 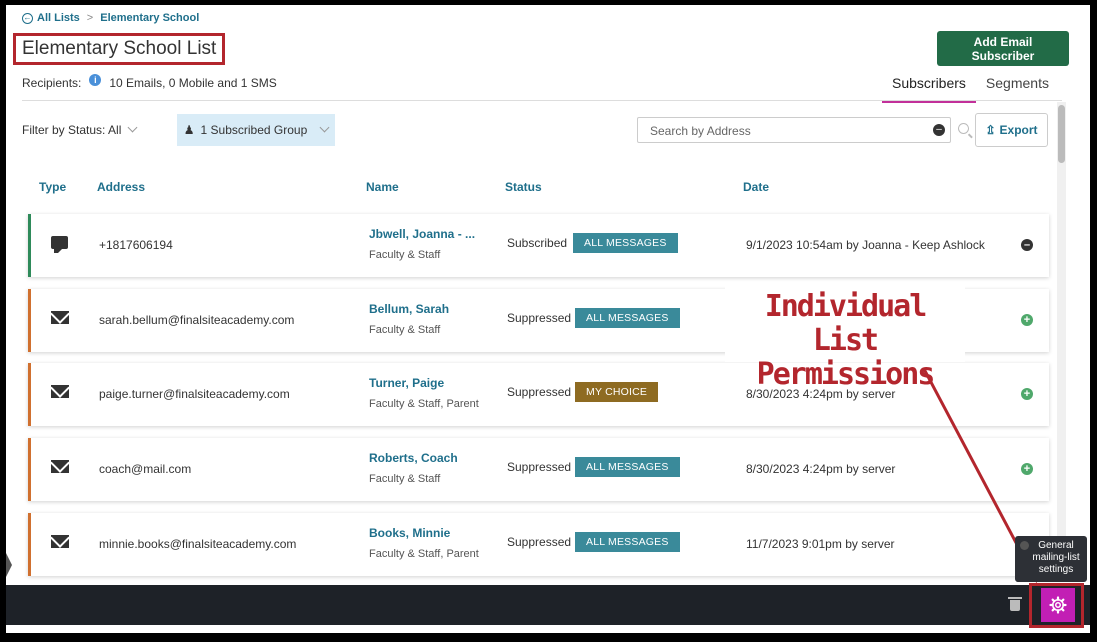 I want to click on column-header-address: Address, so click(x=121, y=187).